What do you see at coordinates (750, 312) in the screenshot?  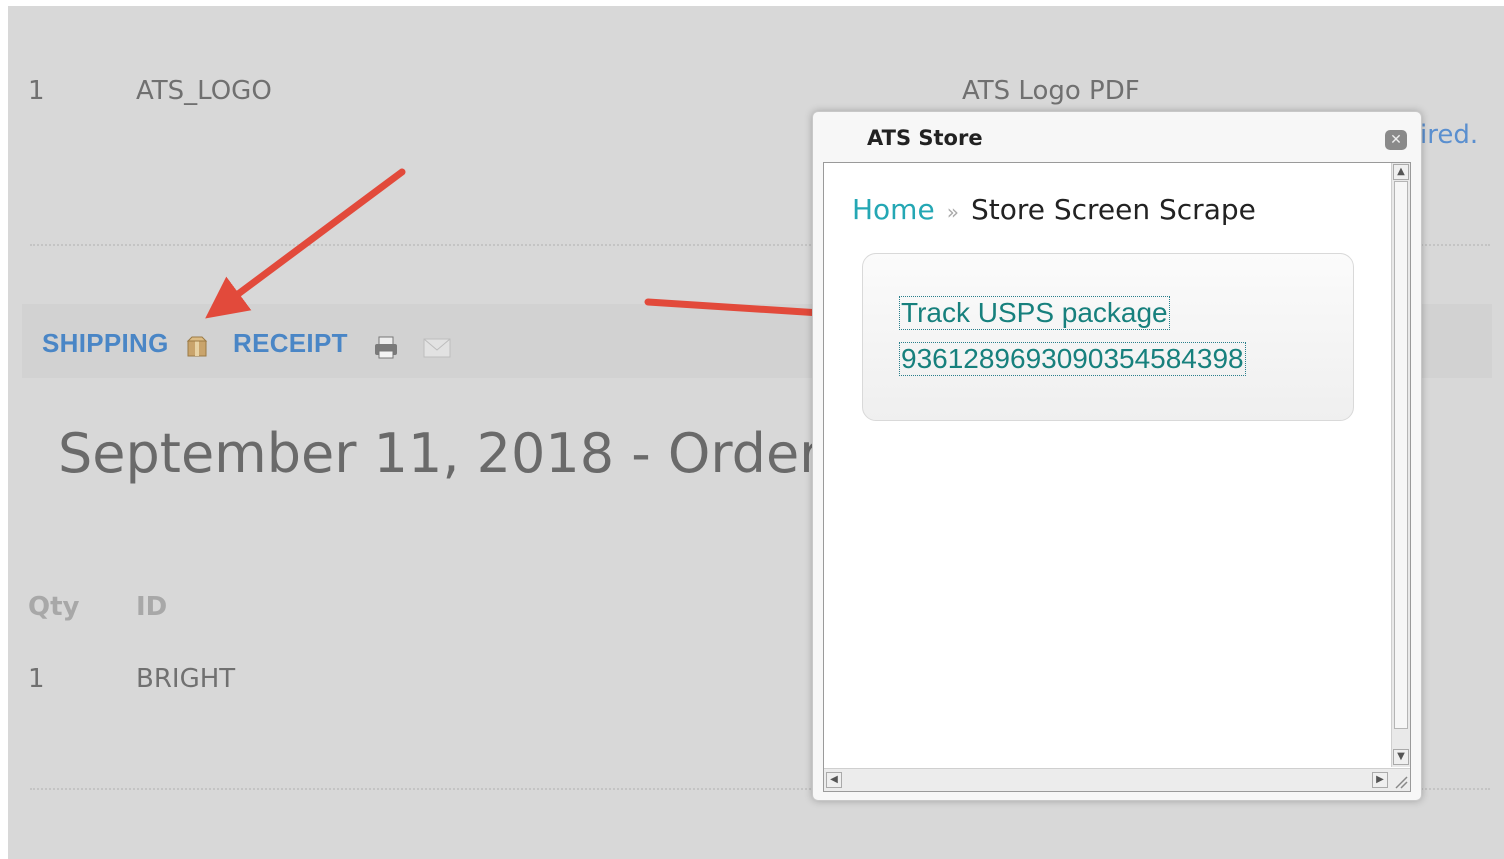 I see `arrow-to-tracking` at bounding box center [750, 312].